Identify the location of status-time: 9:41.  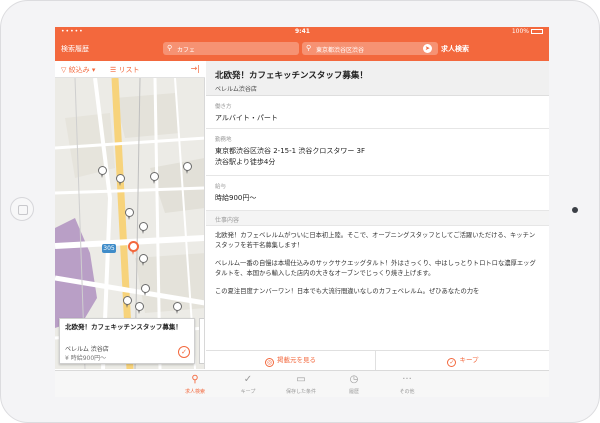
(302, 31).